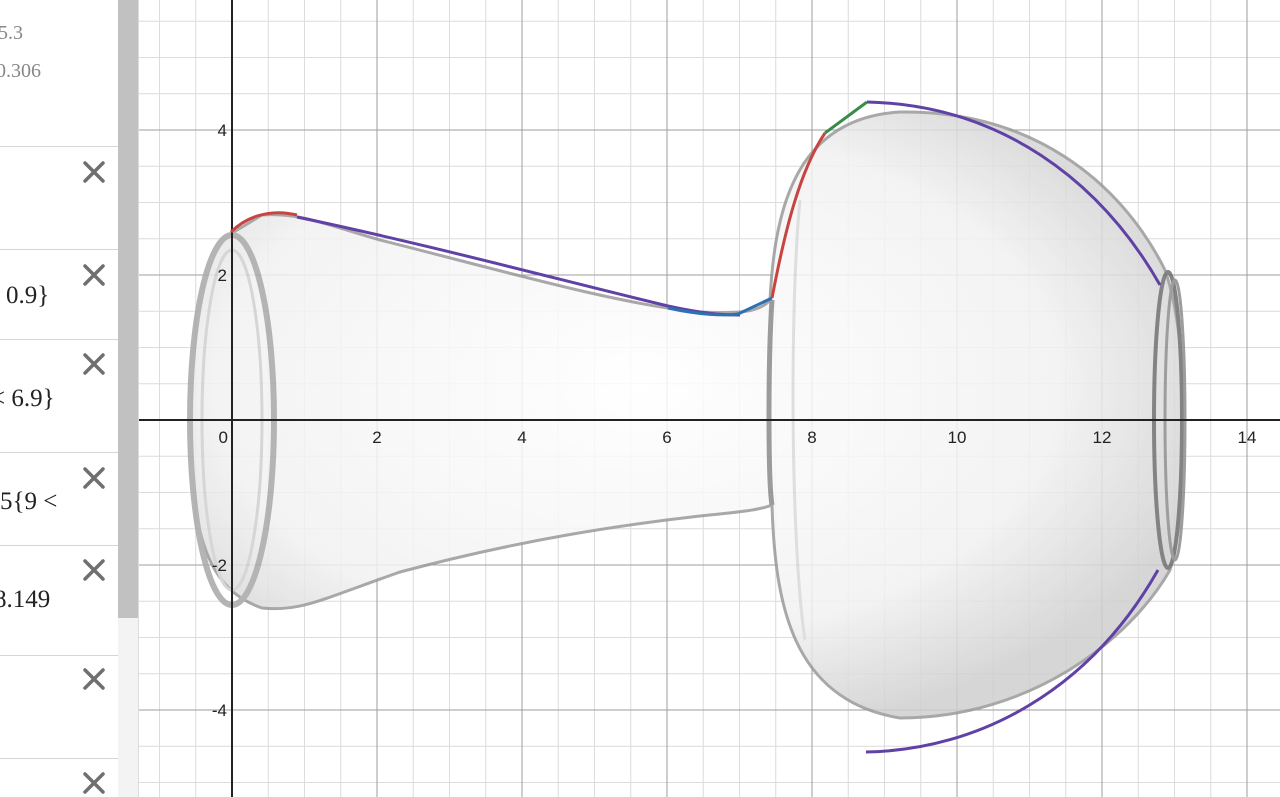 The width and height of the screenshot is (1280, 797). I want to click on expression-item-top: 5.3 0.306, so click(59, 73).